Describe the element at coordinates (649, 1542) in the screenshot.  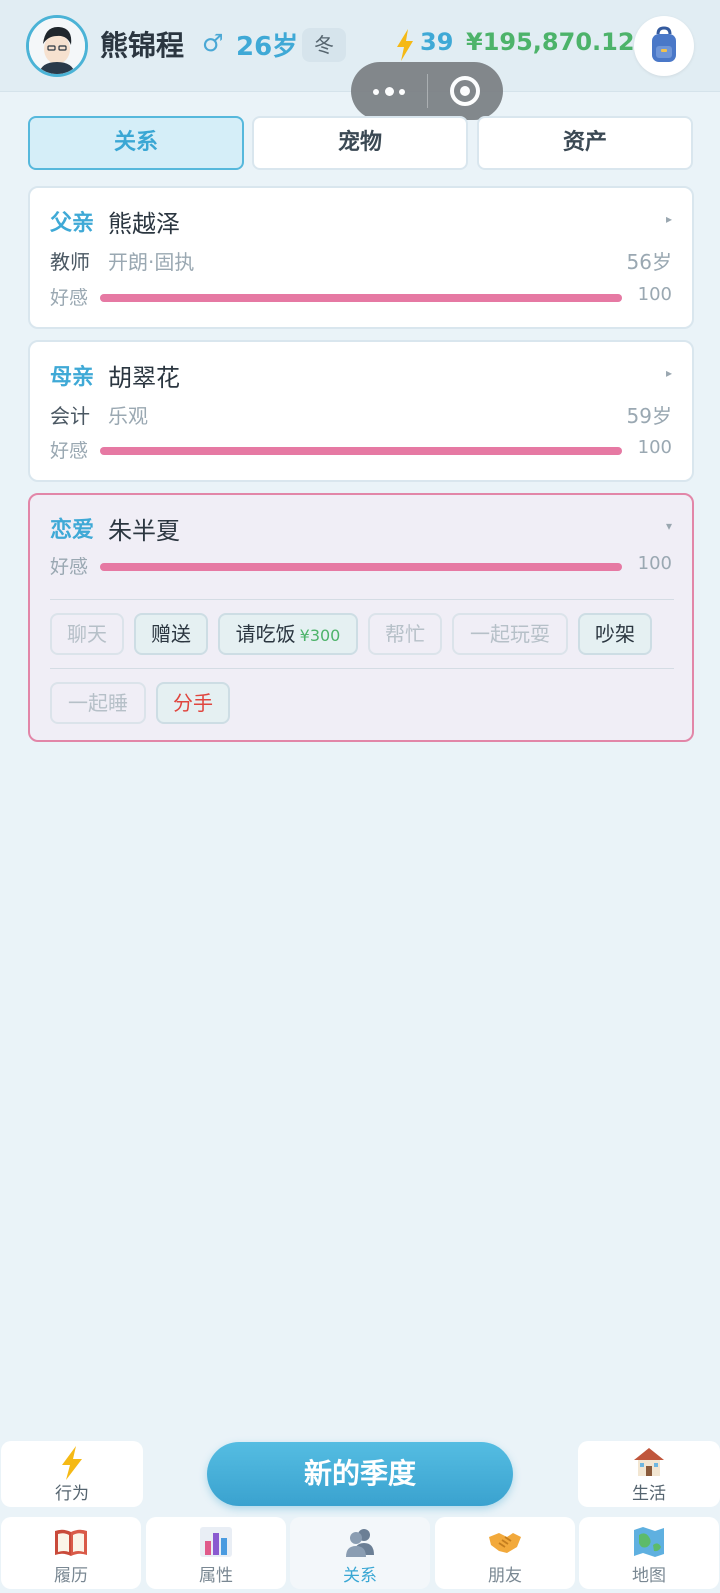
I see `map-icon` at that location.